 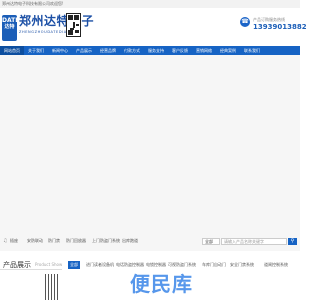 What do you see at coordinates (33, 3) in the screenshot?
I see `welcome-text: 郑州达特电子科技有限公司欢迎您!` at bounding box center [33, 3].